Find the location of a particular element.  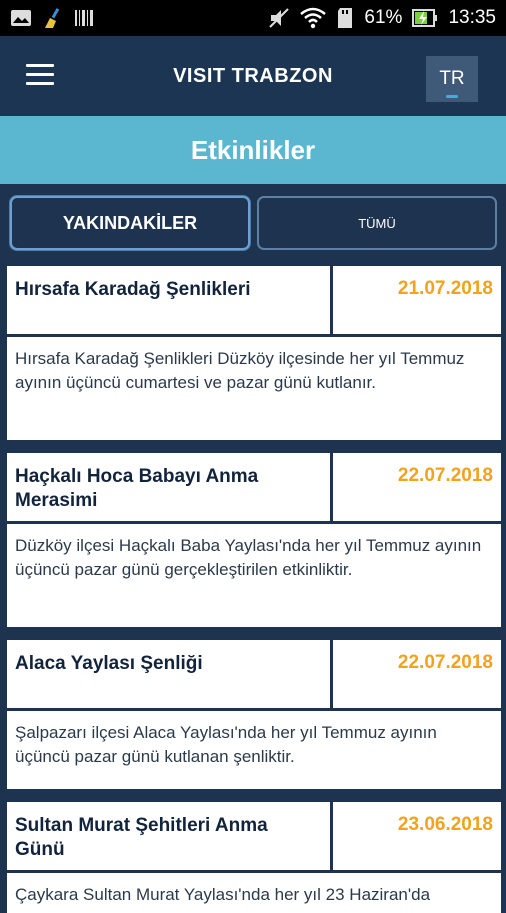

battery-percent: 61% is located at coordinates (383, 17).